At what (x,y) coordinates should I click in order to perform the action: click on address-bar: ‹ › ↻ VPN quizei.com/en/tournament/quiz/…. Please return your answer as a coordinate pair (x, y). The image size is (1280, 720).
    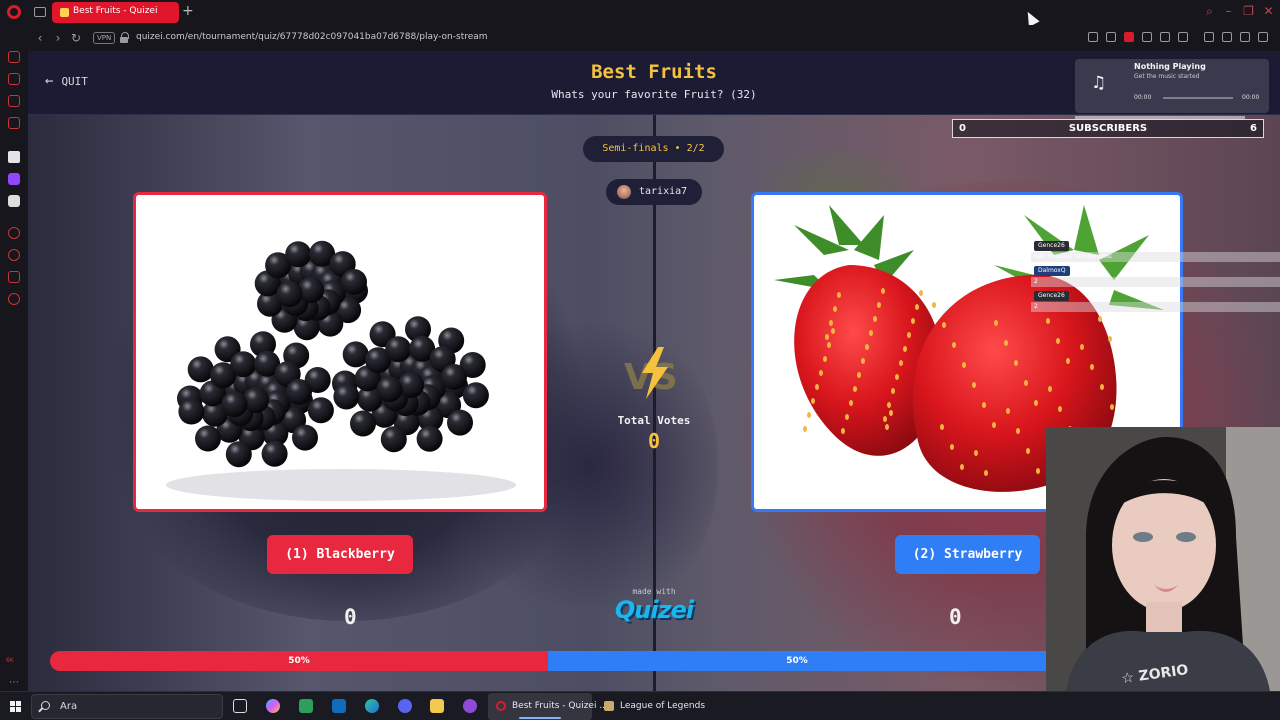
    Looking at the image, I should click on (654, 38).